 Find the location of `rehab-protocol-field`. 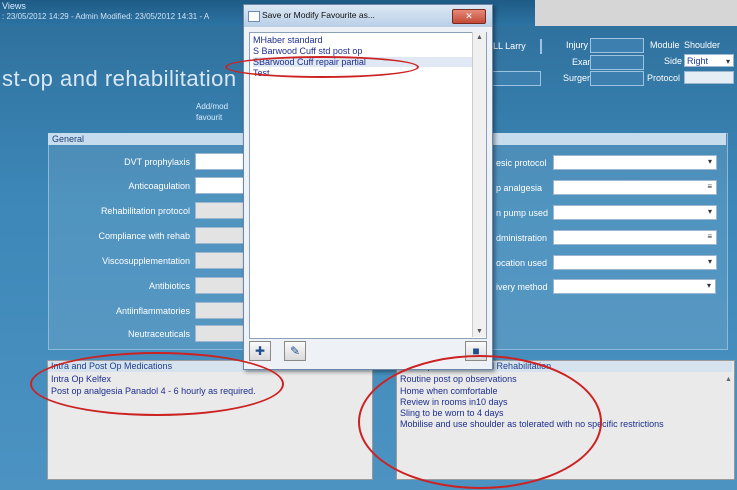

rehab-protocol-field is located at coordinates (220, 210).